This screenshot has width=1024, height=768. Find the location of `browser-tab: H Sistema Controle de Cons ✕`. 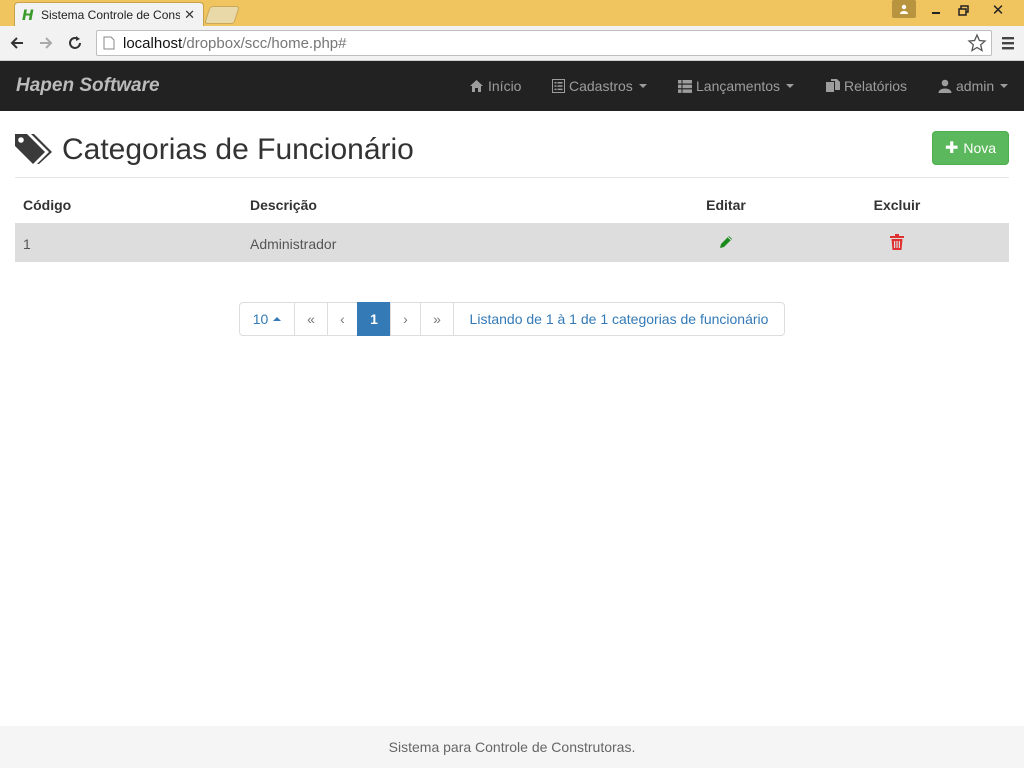

browser-tab: H Sistema Controle de Cons ✕ is located at coordinates (109, 14).